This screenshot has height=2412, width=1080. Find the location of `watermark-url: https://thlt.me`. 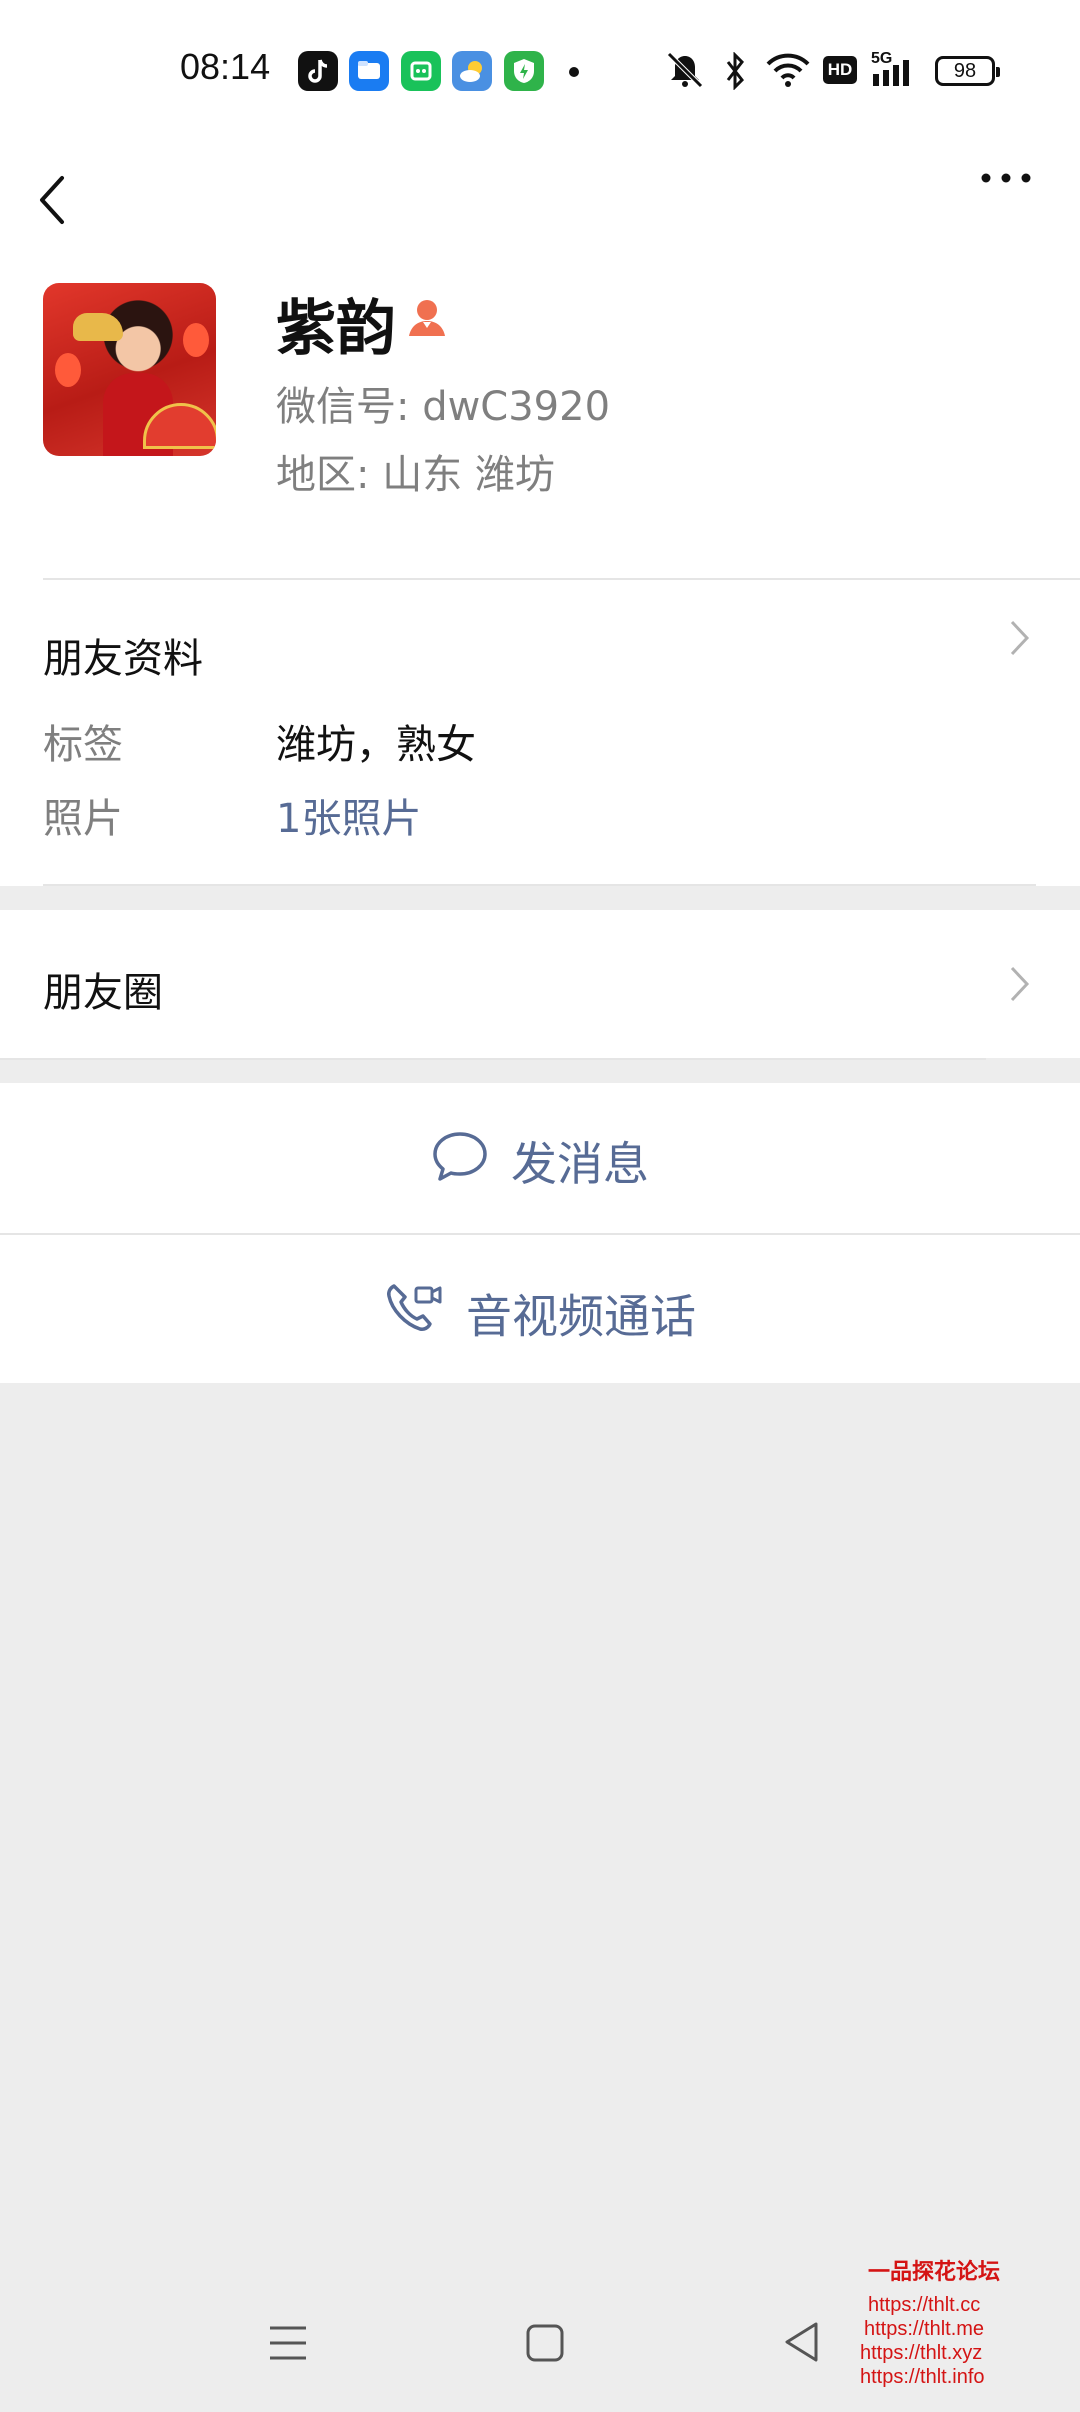

watermark-url: https://thlt.me is located at coordinates (924, 2329).